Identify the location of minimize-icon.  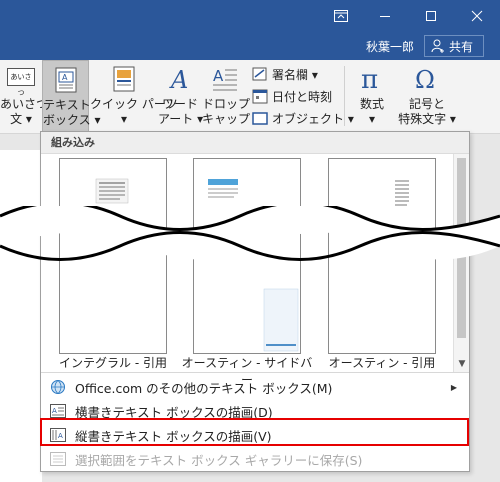
(385, 16).